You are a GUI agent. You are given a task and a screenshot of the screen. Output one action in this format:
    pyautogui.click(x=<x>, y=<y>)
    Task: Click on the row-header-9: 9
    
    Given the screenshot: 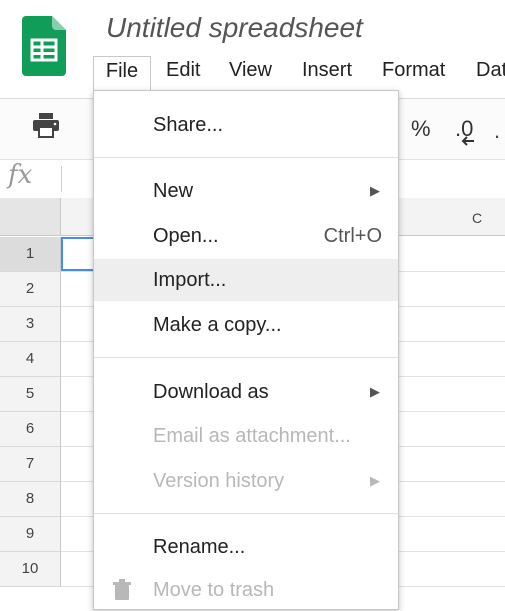 What is the action you would take?
    pyautogui.click(x=30, y=534)
    